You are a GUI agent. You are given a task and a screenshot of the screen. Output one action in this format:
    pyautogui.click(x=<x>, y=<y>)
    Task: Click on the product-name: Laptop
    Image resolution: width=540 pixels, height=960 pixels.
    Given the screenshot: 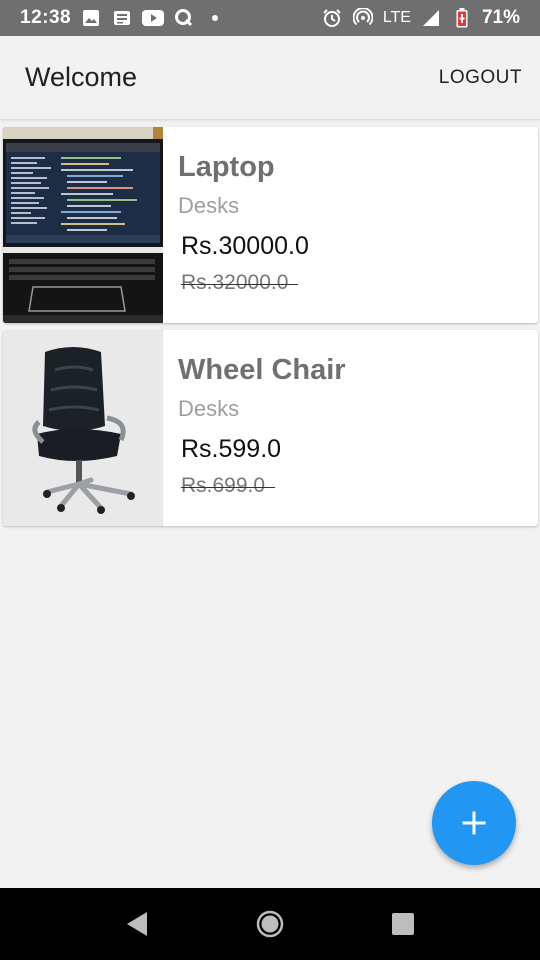 What is the action you would take?
    pyautogui.click(x=226, y=167)
    